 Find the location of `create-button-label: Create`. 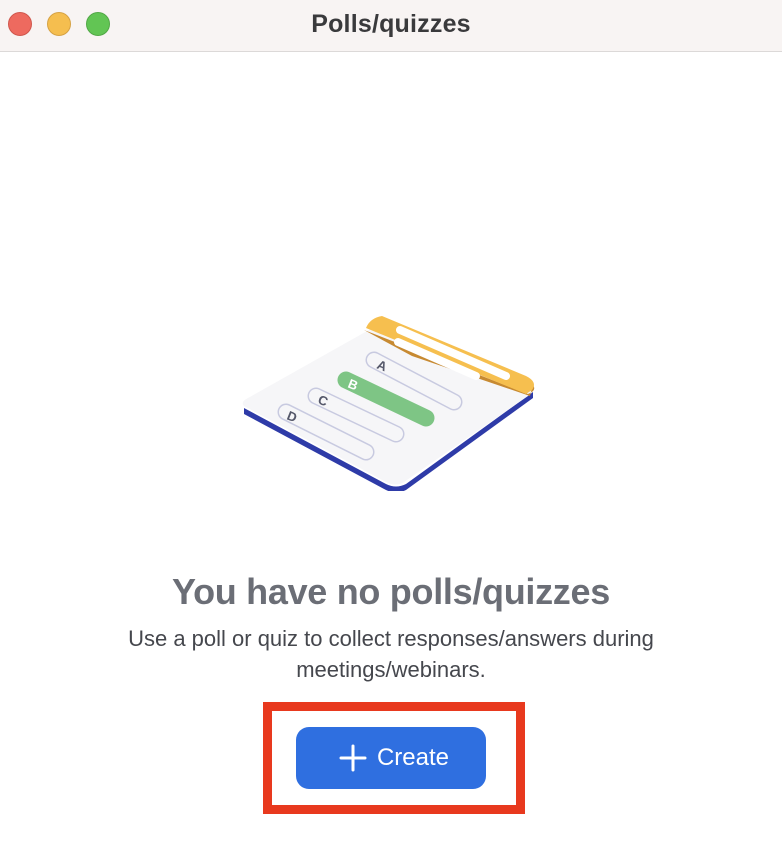

create-button-label: Create is located at coordinates (413, 757).